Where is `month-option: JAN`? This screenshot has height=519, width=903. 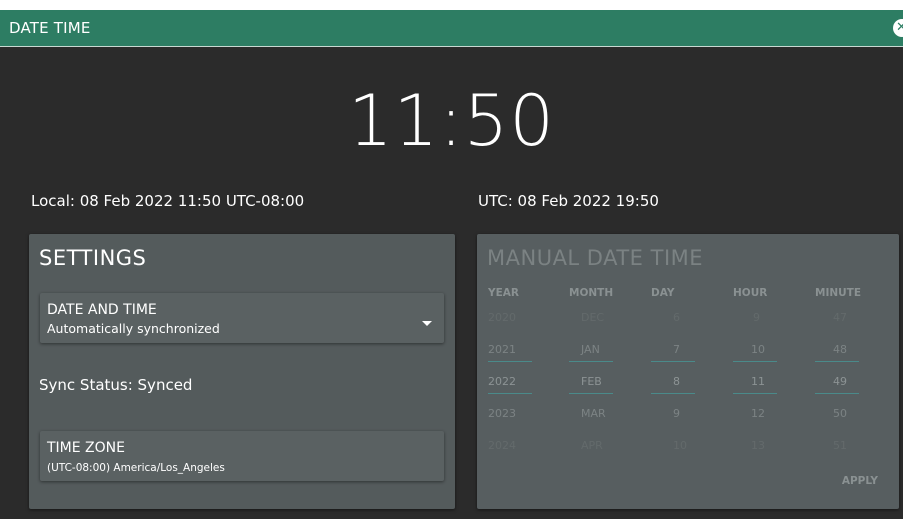 month-option: JAN is located at coordinates (604, 350).